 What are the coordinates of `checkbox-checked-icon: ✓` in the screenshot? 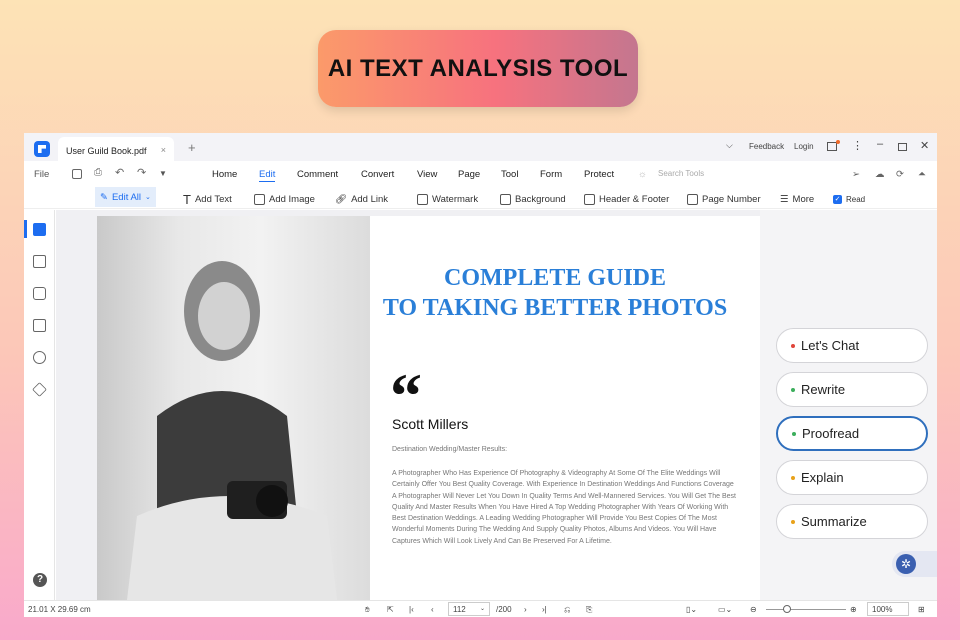 It's located at (837, 199).